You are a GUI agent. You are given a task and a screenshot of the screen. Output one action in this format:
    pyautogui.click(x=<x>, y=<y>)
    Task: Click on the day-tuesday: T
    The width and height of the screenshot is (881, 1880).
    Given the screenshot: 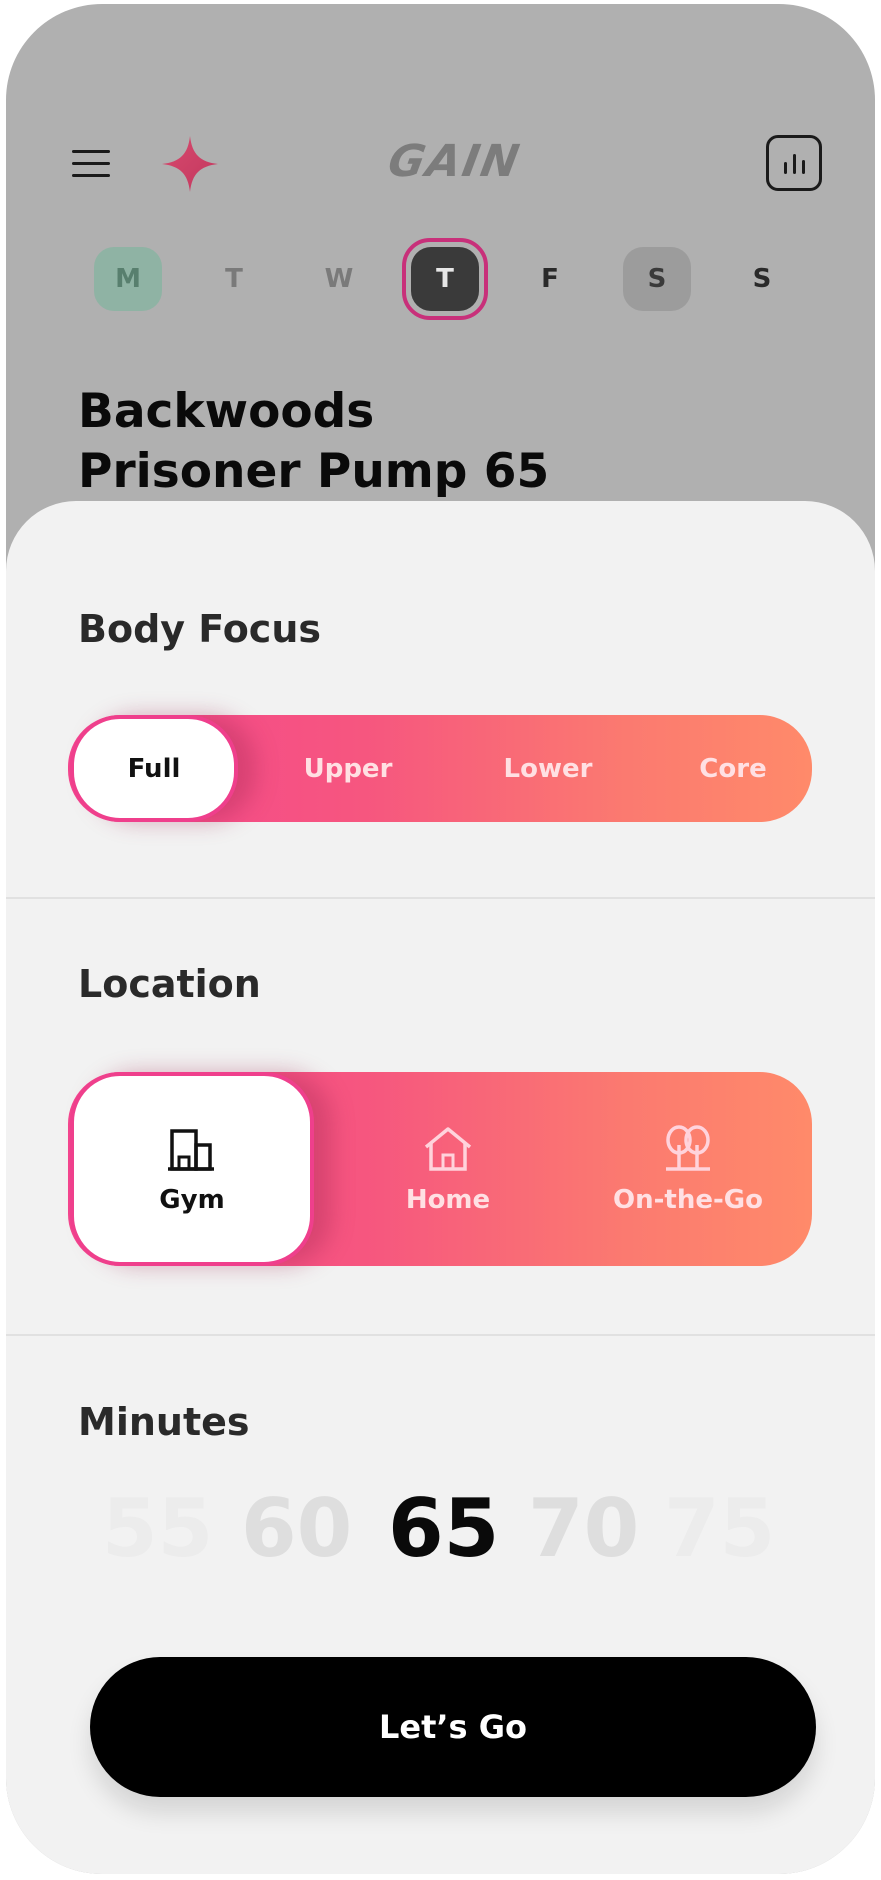 What is the action you would take?
    pyautogui.click(x=234, y=279)
    